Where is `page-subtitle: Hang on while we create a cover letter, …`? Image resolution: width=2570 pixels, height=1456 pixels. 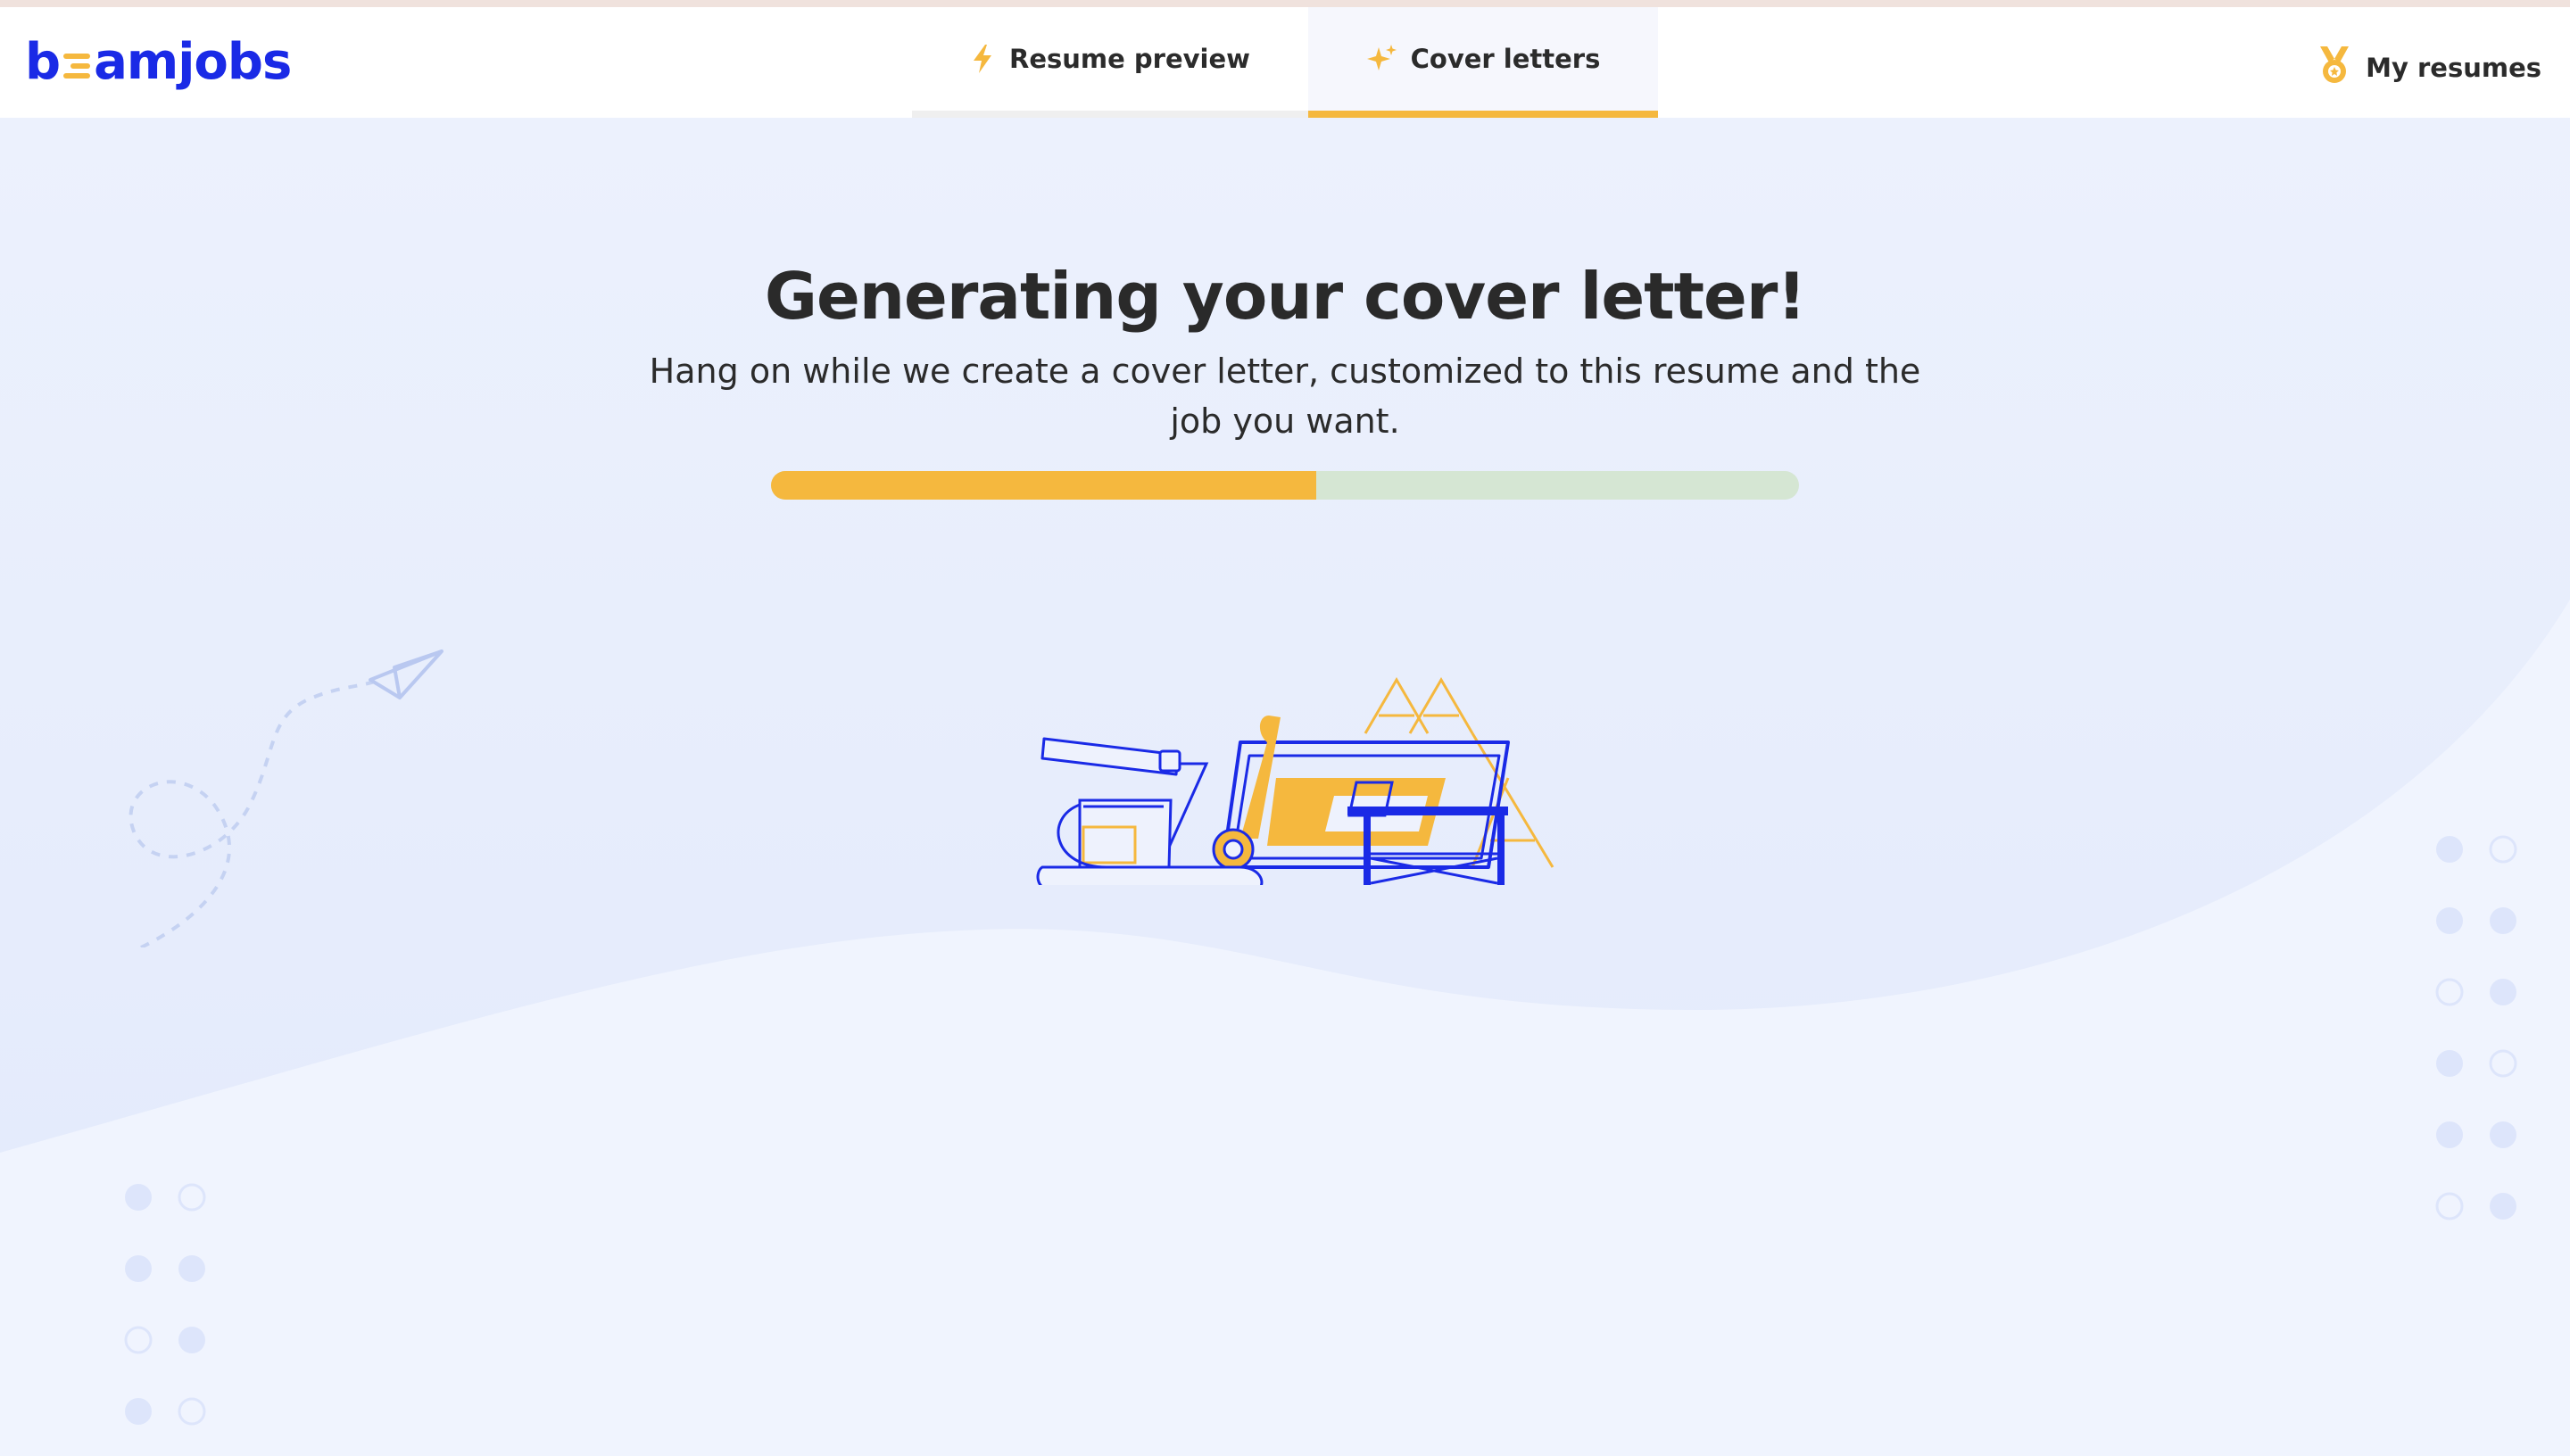 page-subtitle: Hang on while we create a cover letter, … is located at coordinates (1285, 397).